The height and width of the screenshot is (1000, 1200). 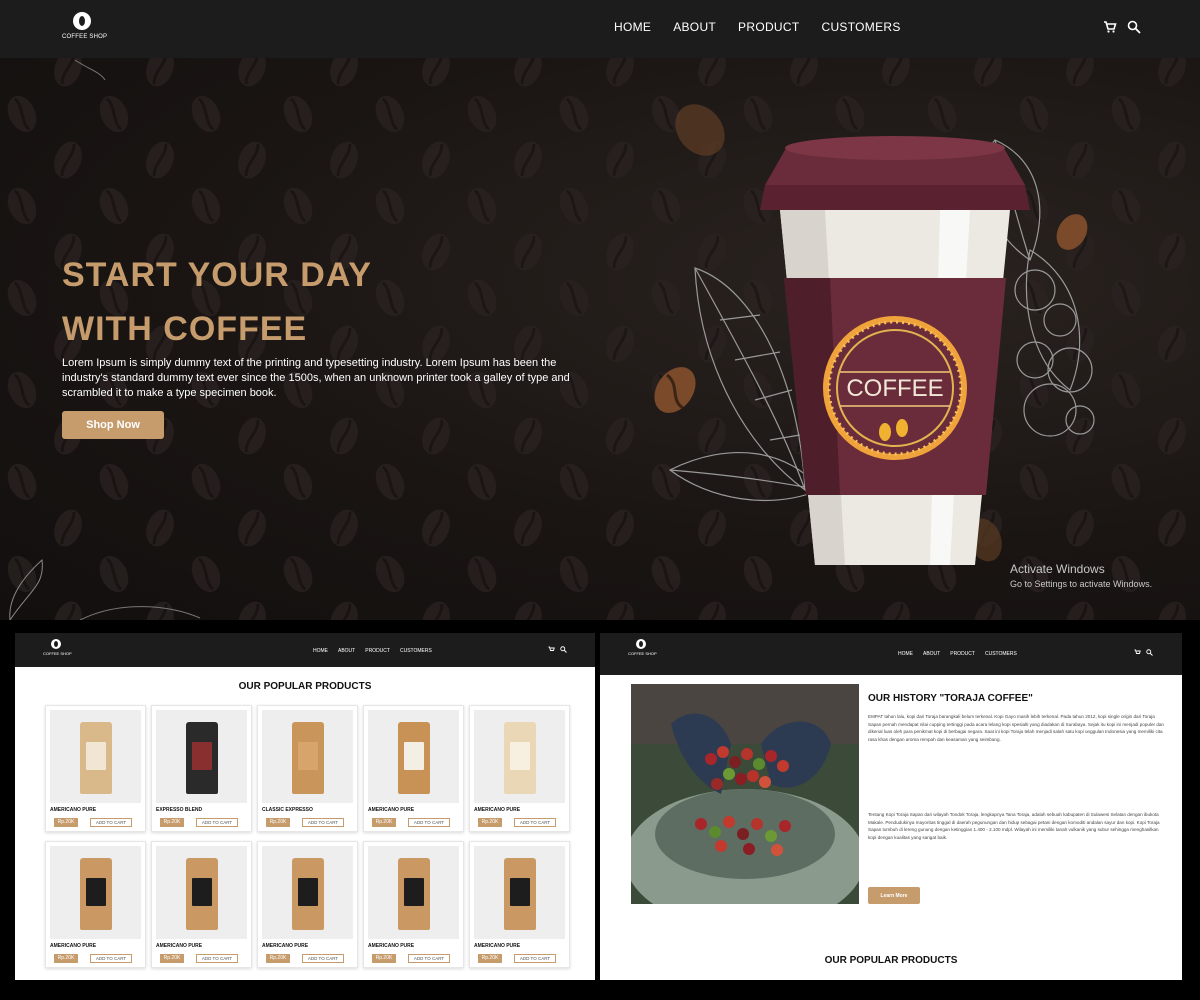 I want to click on nav-icons, so click(x=1122, y=27).